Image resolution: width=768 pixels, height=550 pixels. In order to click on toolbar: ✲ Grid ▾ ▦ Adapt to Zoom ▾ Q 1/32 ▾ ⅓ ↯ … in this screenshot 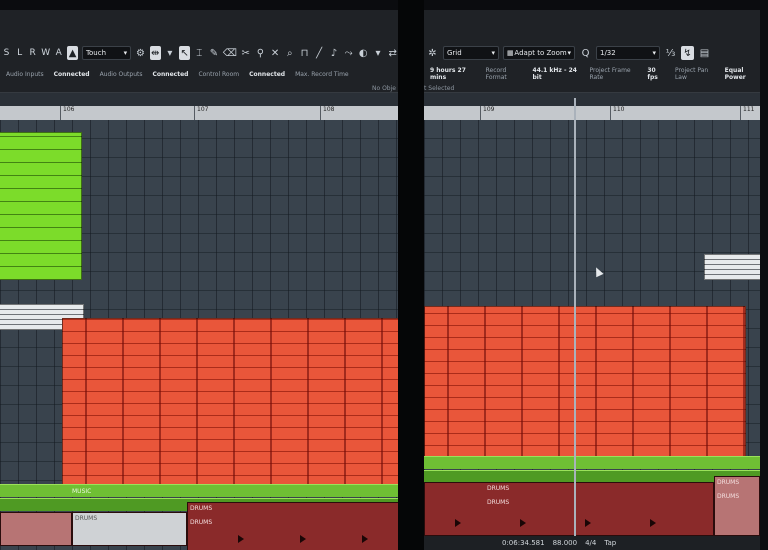, I will do `click(592, 51)`.